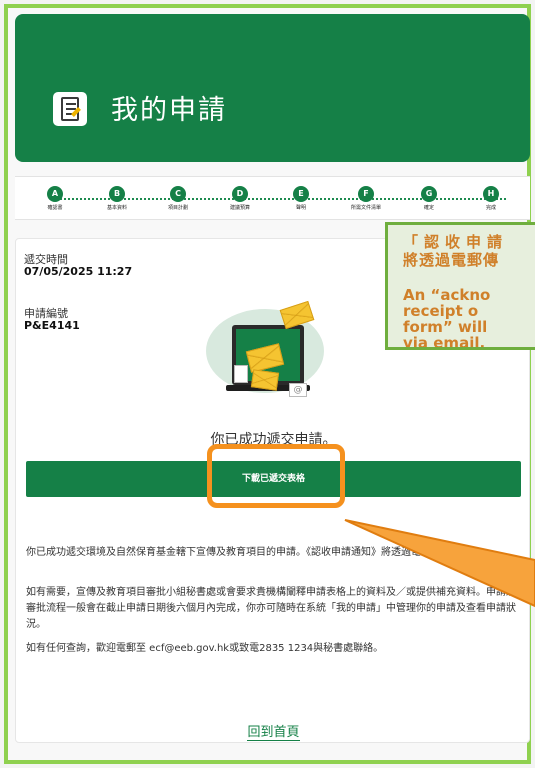  What do you see at coordinates (117, 199) in the screenshot?
I see `step-b: B 基本資料` at bounding box center [117, 199].